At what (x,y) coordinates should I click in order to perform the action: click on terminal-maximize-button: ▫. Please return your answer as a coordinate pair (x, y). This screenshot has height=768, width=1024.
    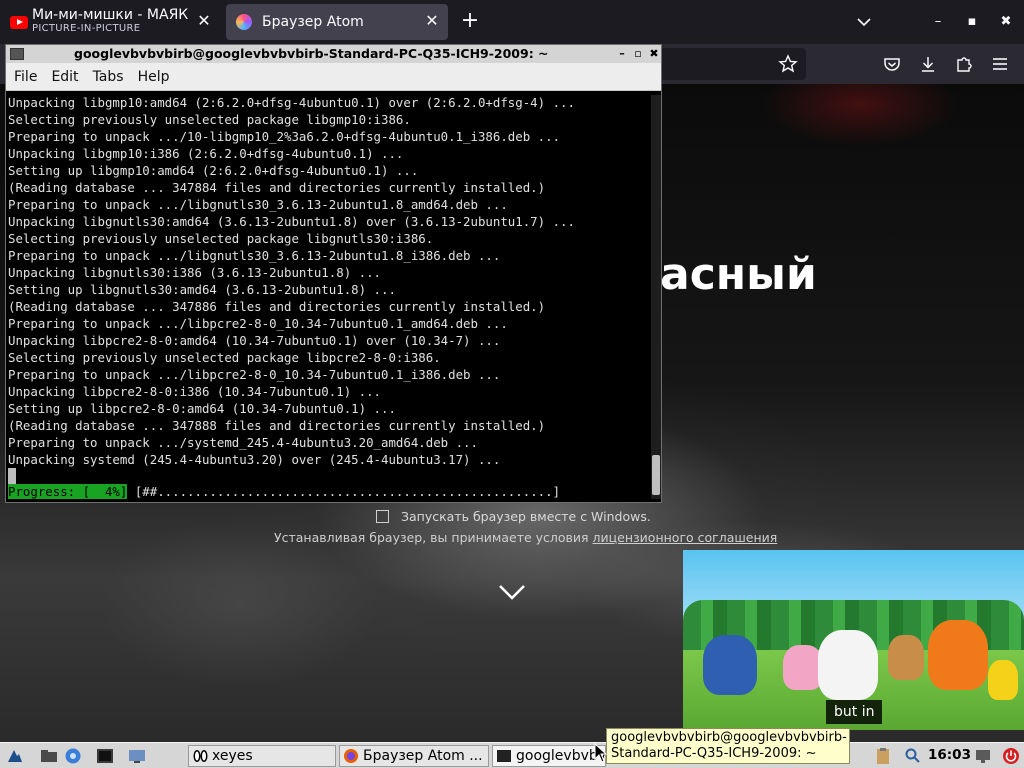
    Looking at the image, I should click on (638, 54).